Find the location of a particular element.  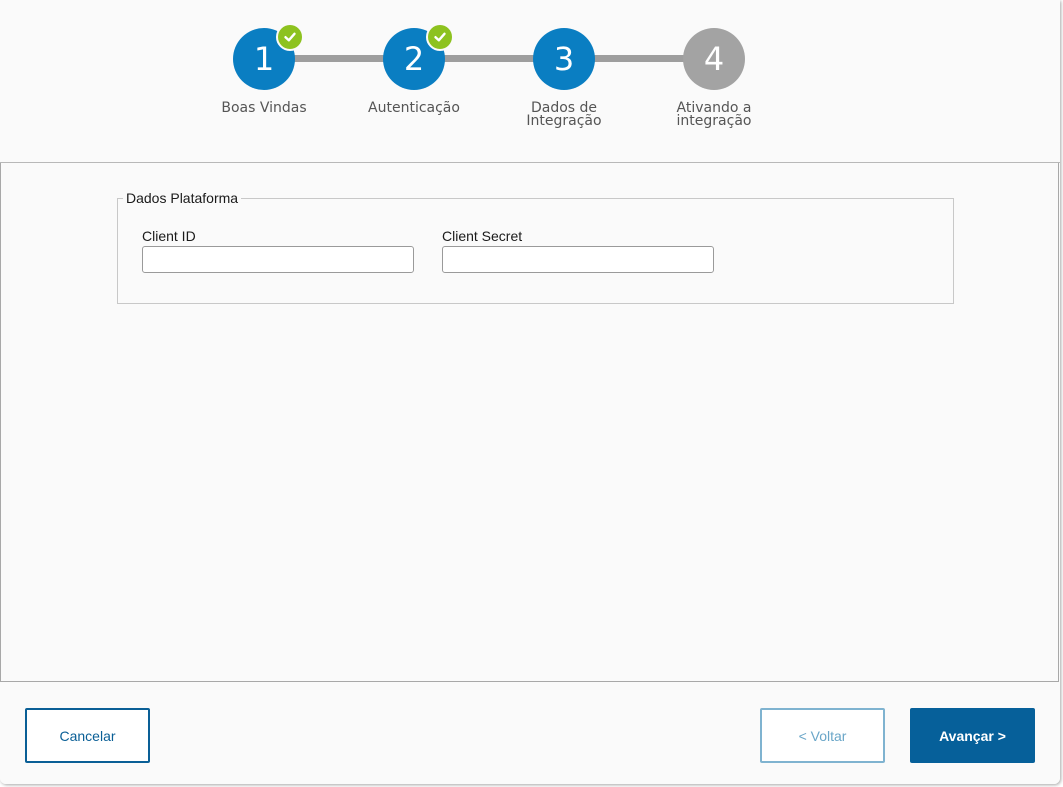

step-3: 3 is located at coordinates (564, 59).